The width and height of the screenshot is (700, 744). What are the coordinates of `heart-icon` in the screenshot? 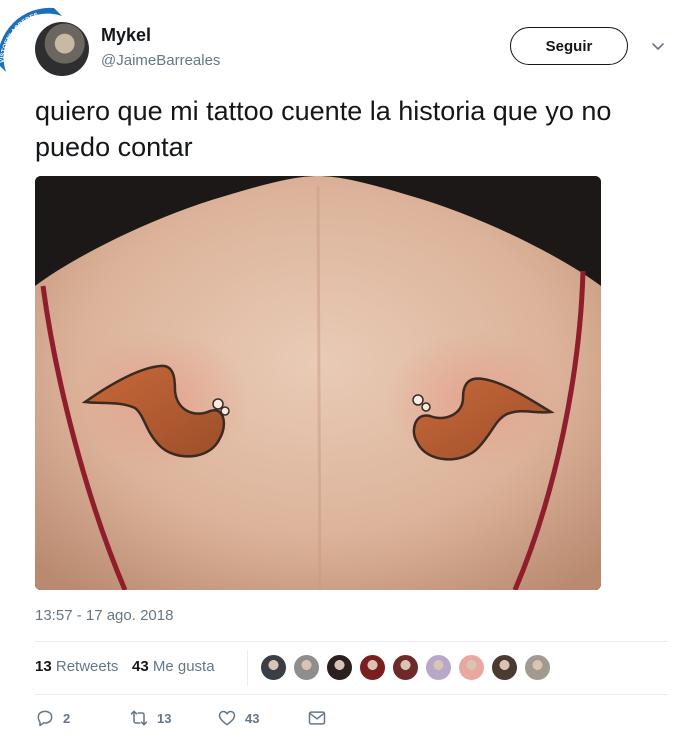 It's located at (227, 718).